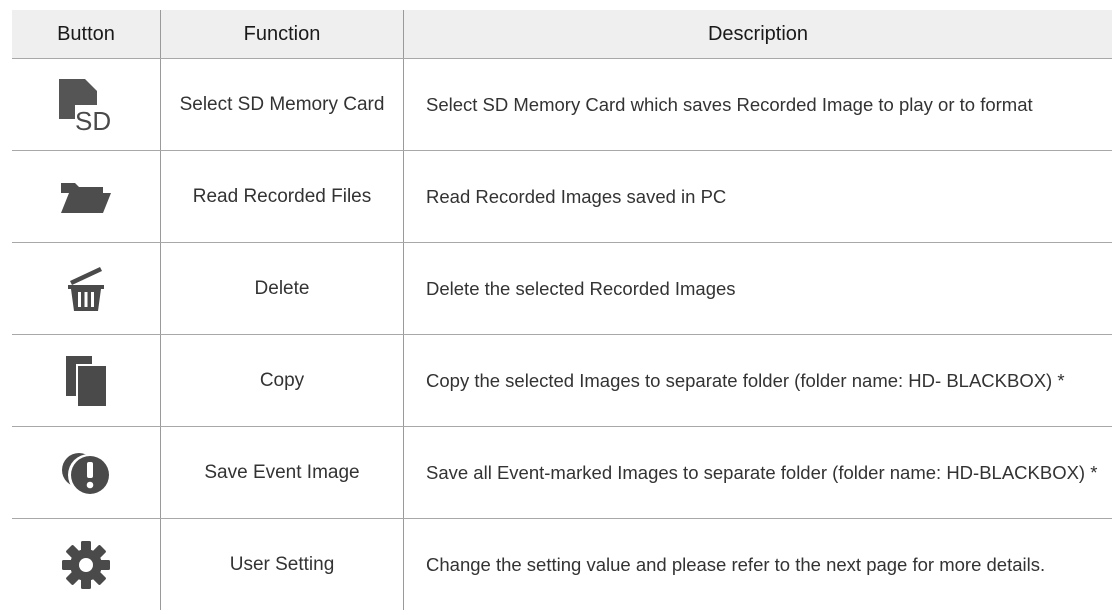  Describe the element at coordinates (281, 104) in the screenshot. I see `function-label: Select SD Memory Card` at that location.